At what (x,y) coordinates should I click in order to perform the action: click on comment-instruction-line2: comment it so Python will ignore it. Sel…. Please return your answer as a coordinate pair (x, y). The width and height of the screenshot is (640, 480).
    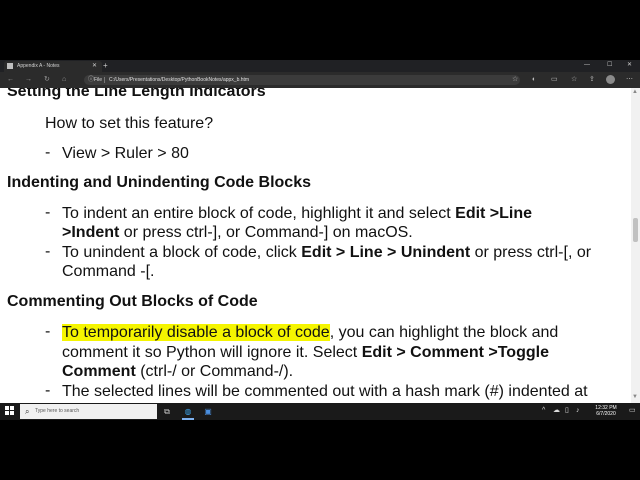
    Looking at the image, I should click on (305, 352).